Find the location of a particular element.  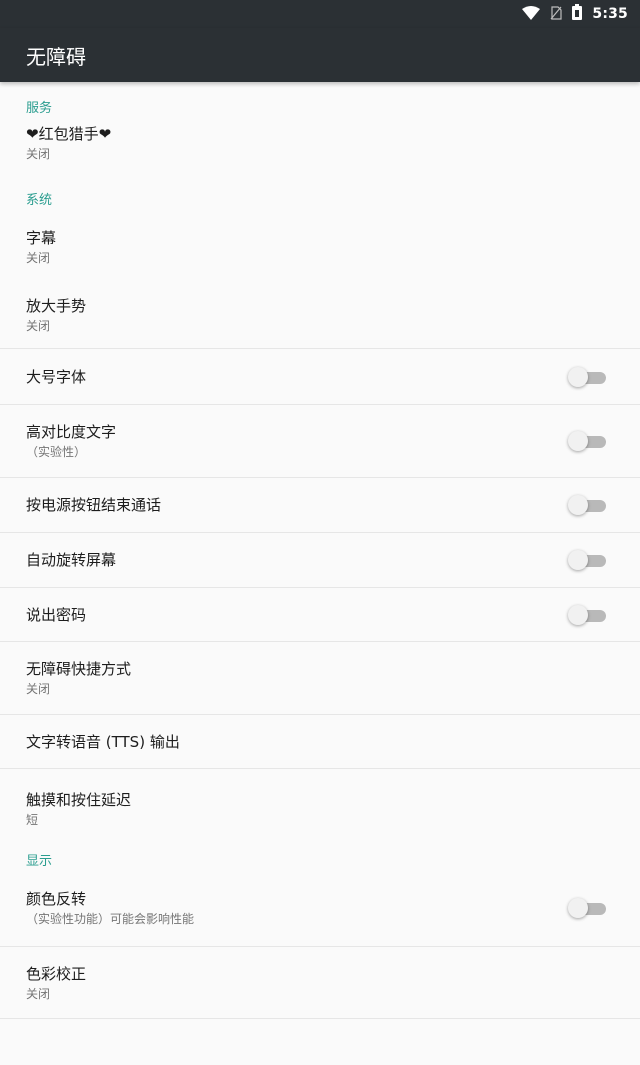

item-title: 触摸和按住延迟 is located at coordinates (79, 799).